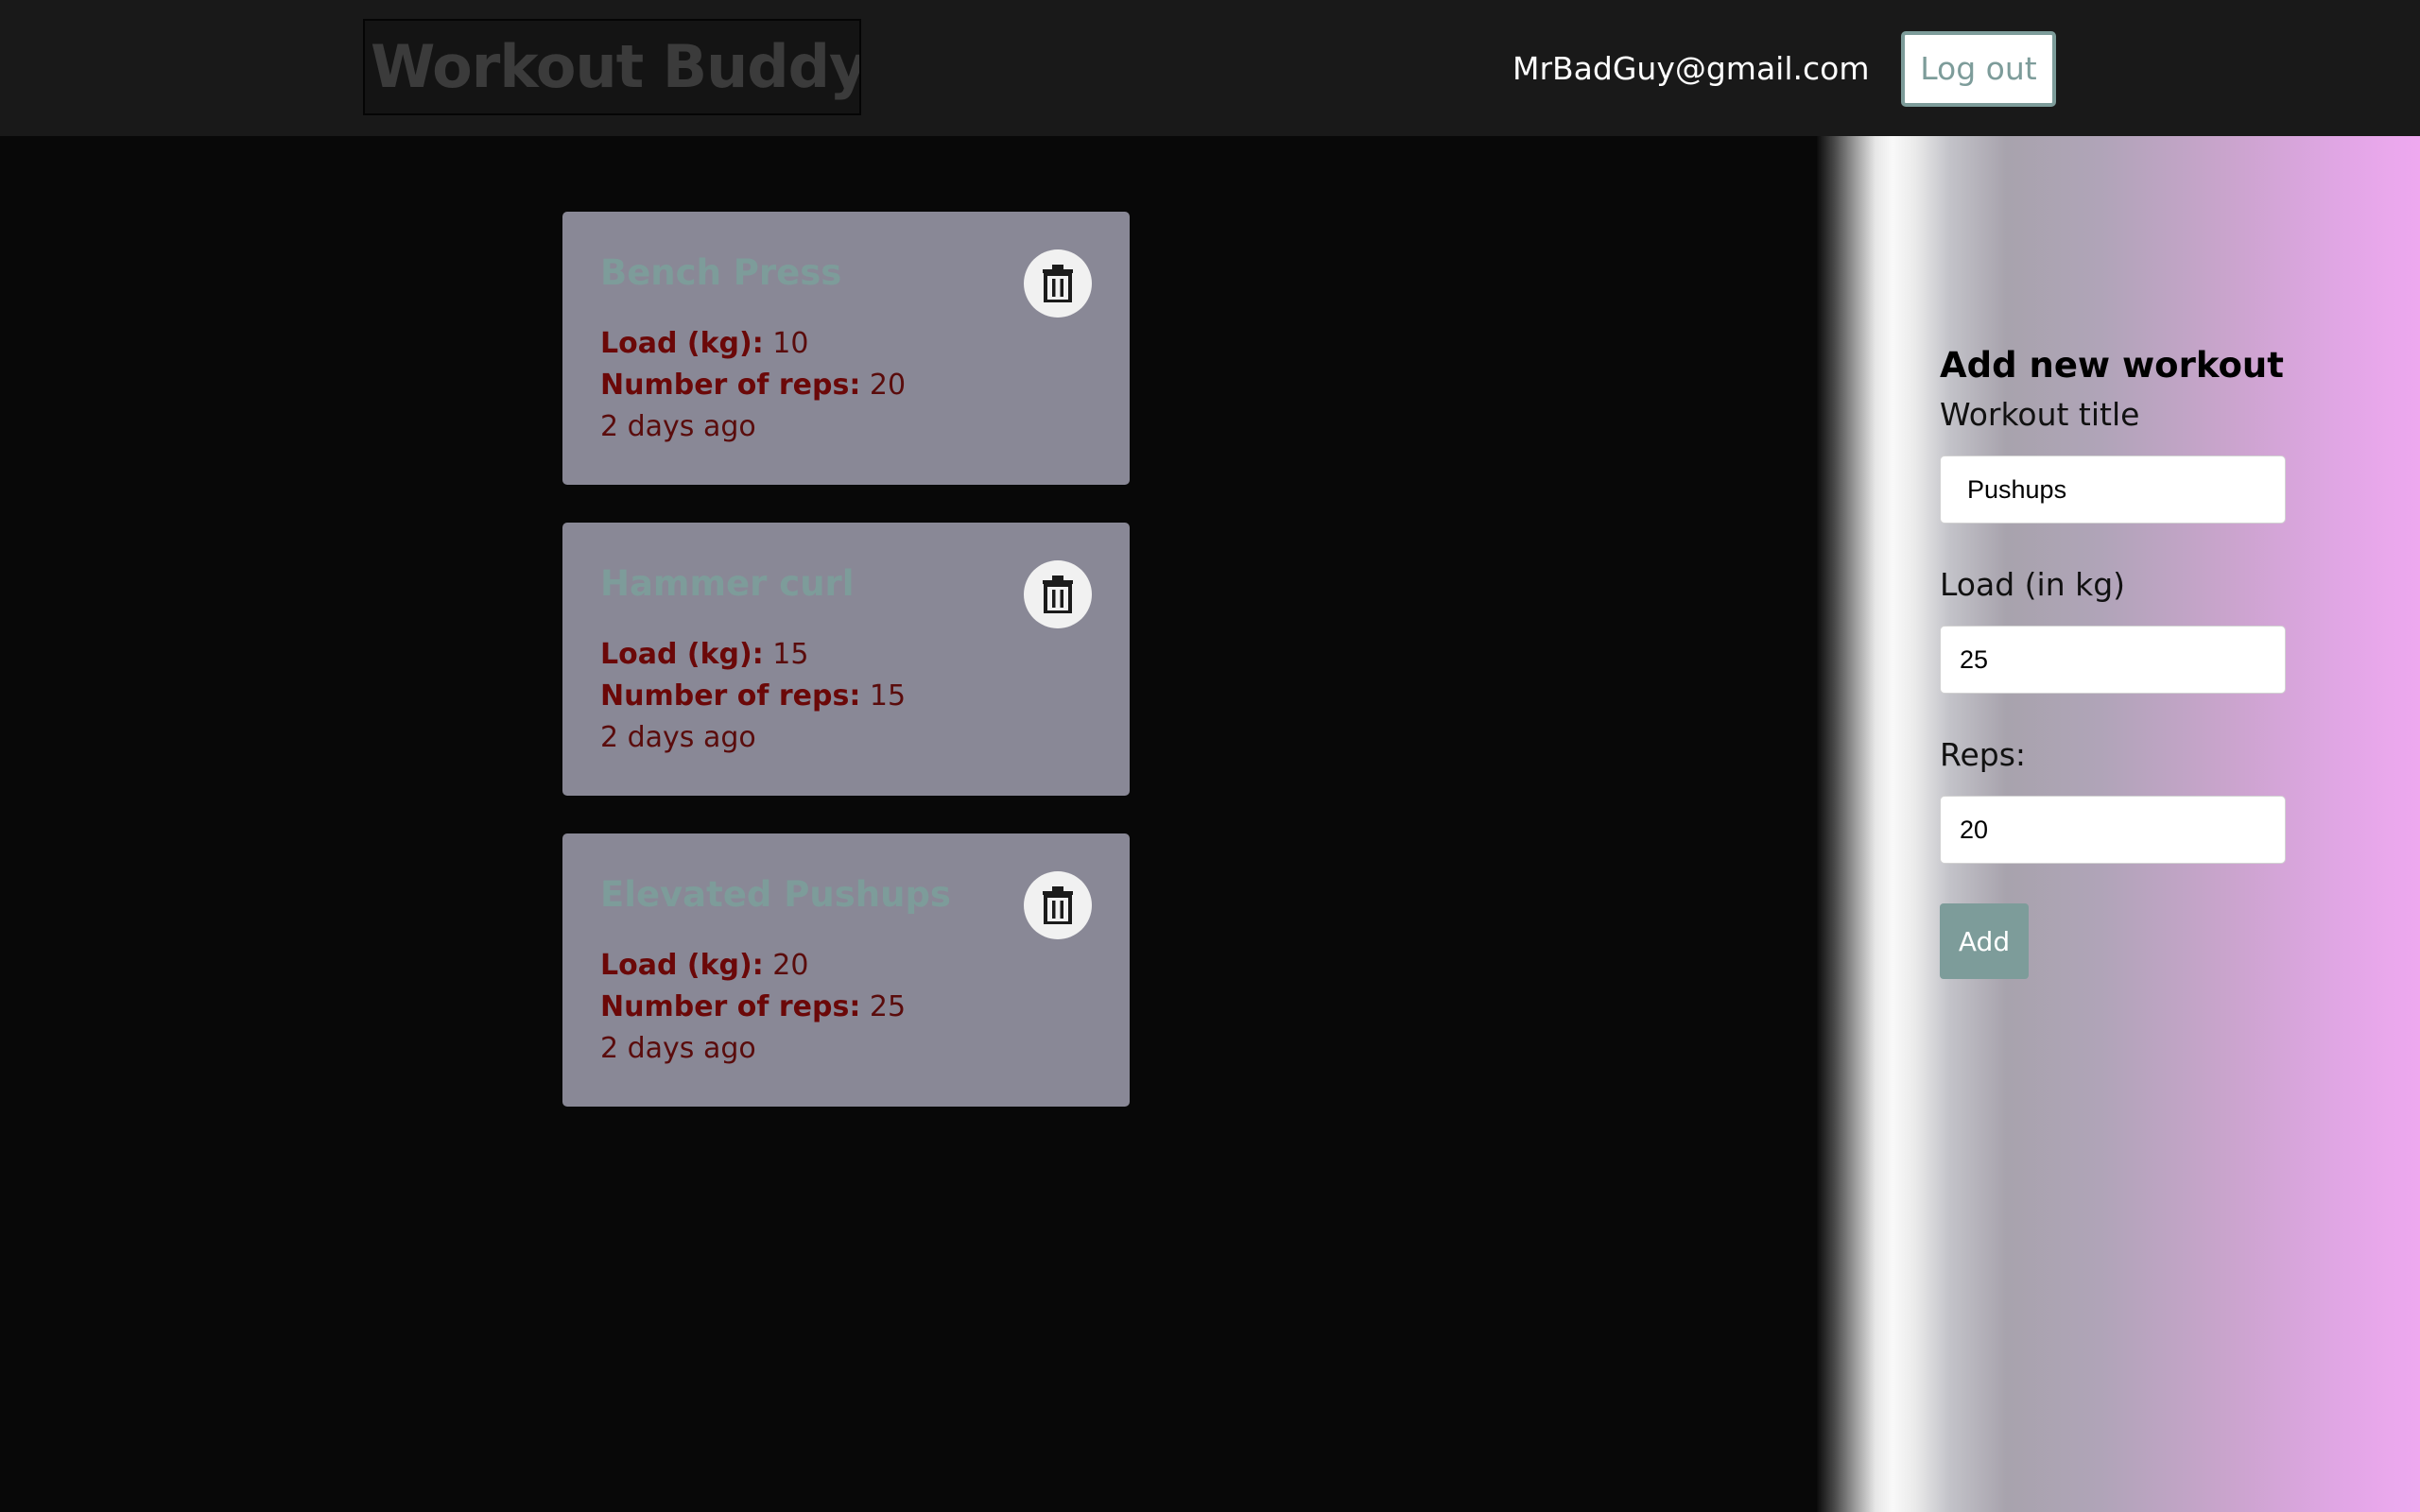  I want to click on workout-reps-line: Number of reps: 20, so click(753, 385).